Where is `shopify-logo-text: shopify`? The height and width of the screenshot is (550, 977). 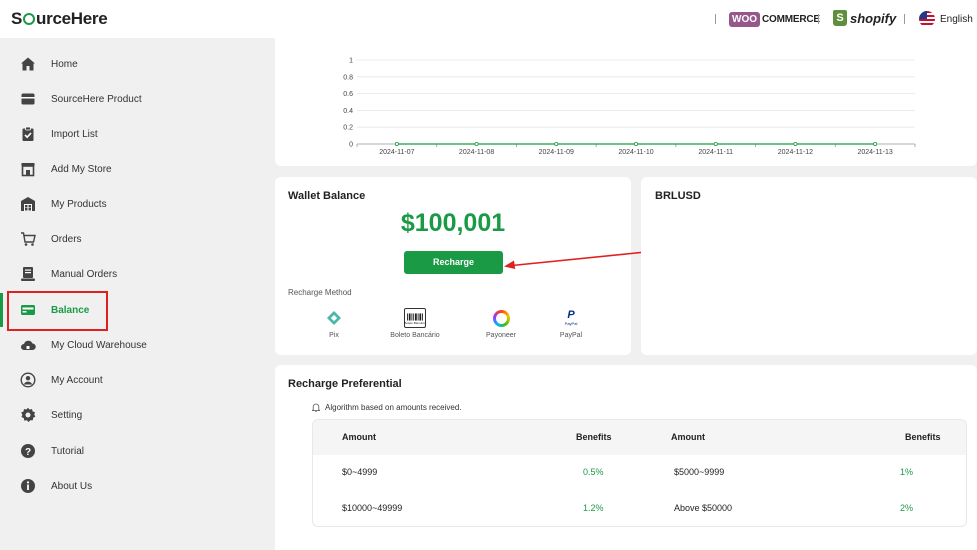
shopify-logo-text: shopify is located at coordinates (873, 18).